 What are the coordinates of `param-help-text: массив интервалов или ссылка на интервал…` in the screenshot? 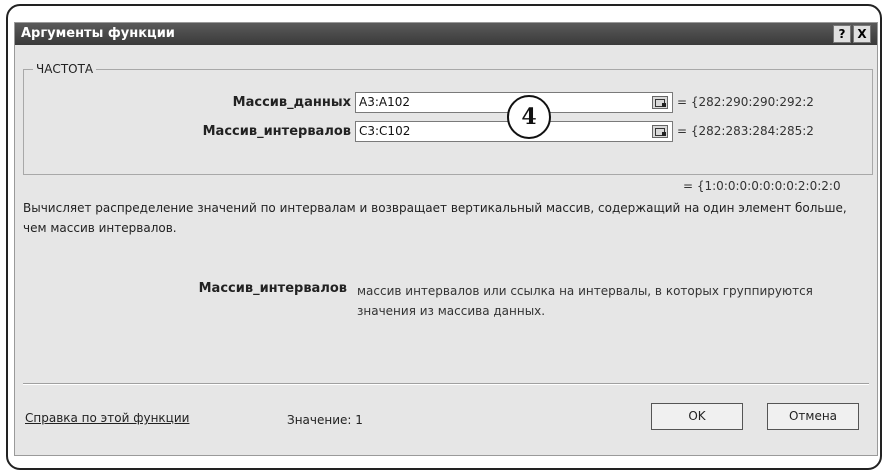 It's located at (585, 301).